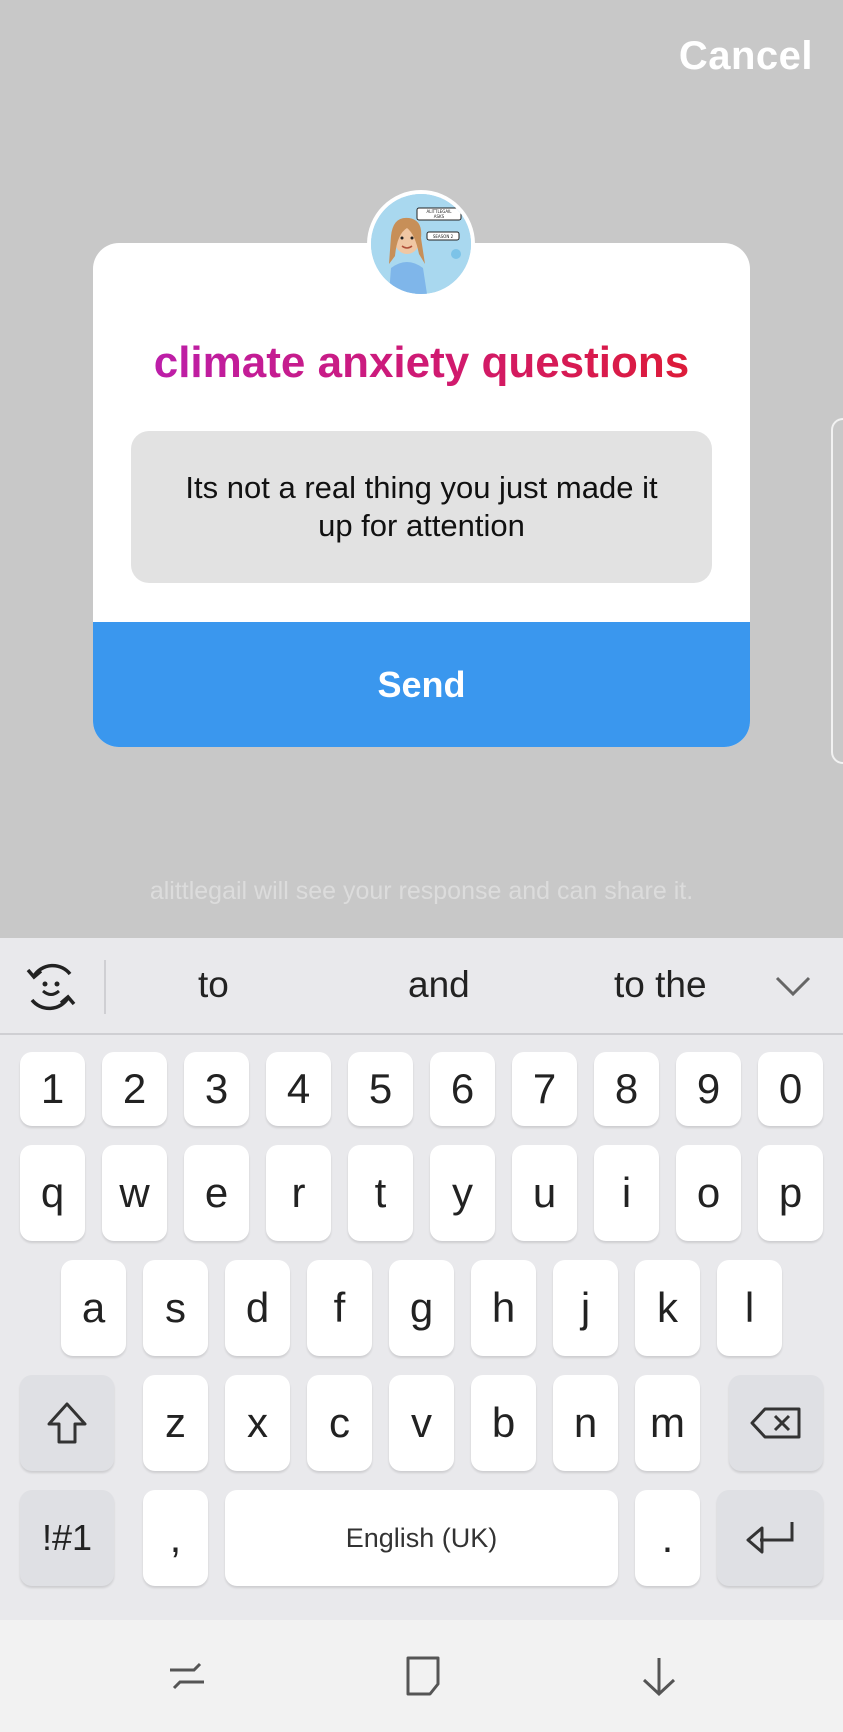 The height and width of the screenshot is (1732, 843). I want to click on key-5: 5, so click(380, 1089).